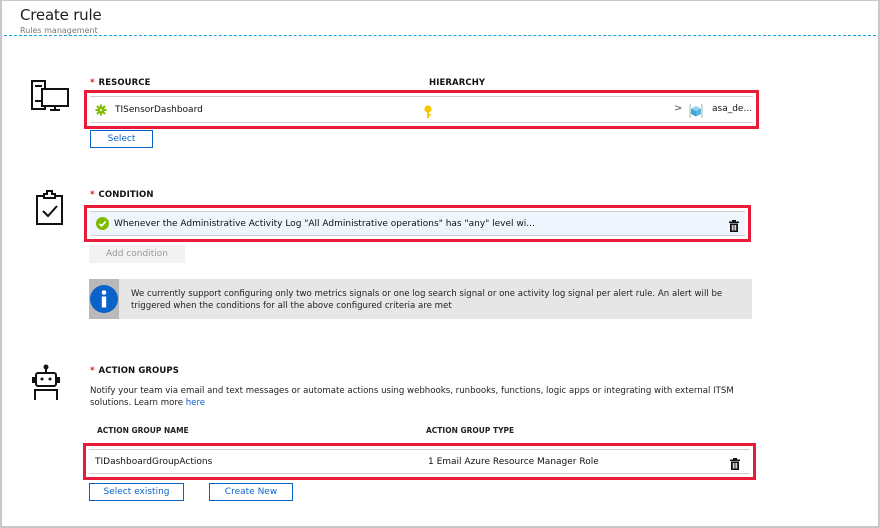 The height and width of the screenshot is (528, 880). I want to click on page-subtitle: Rules management, so click(59, 30).